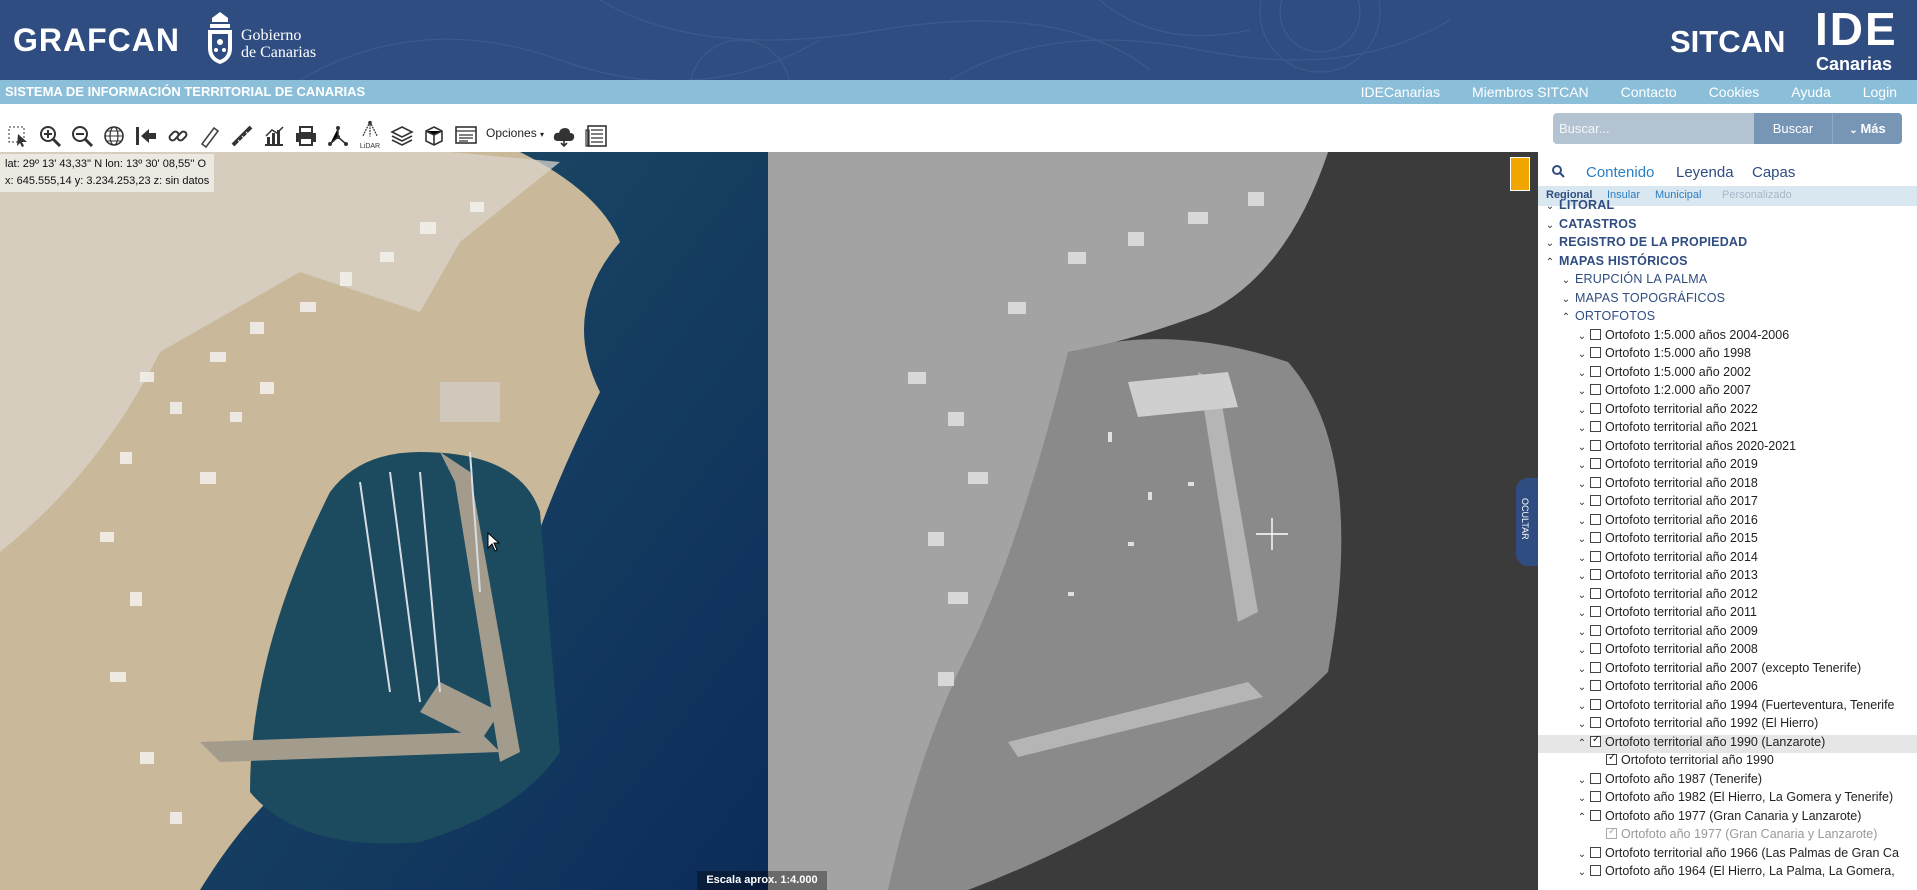  I want to click on select-icon, so click(18, 136).